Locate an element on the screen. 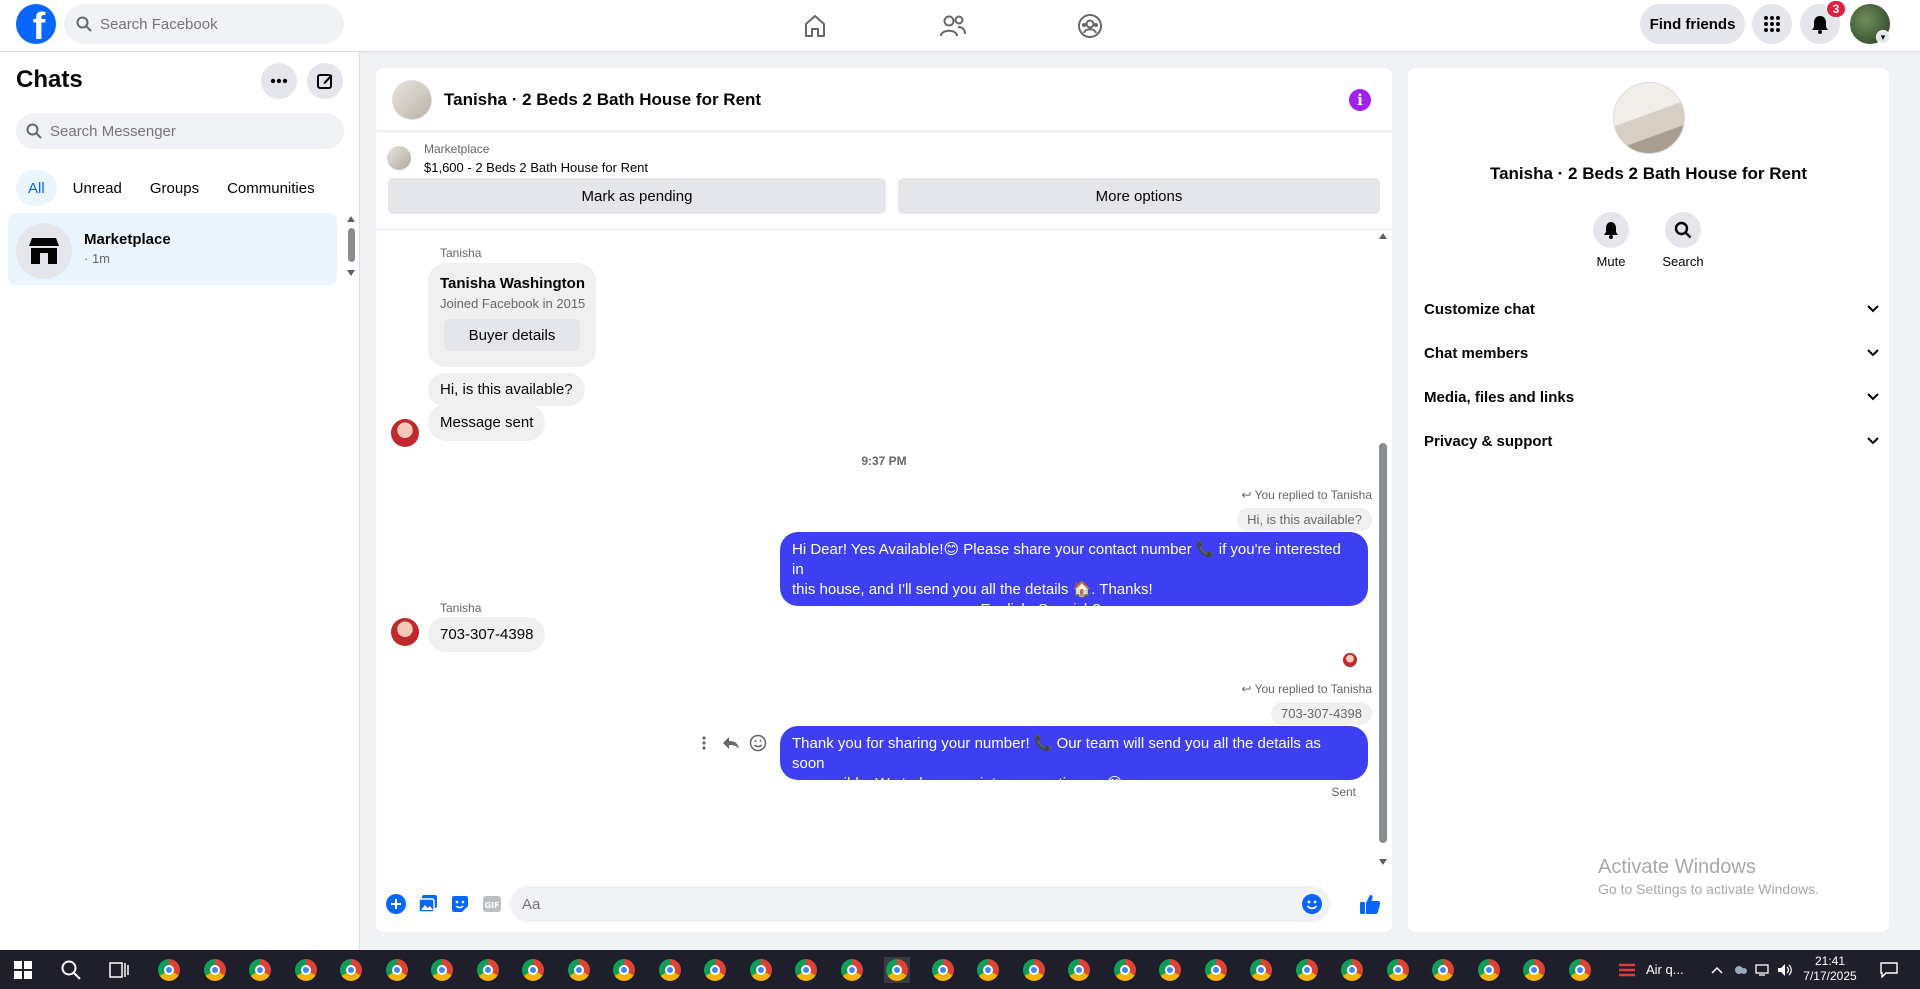 The height and width of the screenshot is (989, 1920). info-icon: i is located at coordinates (1360, 100).